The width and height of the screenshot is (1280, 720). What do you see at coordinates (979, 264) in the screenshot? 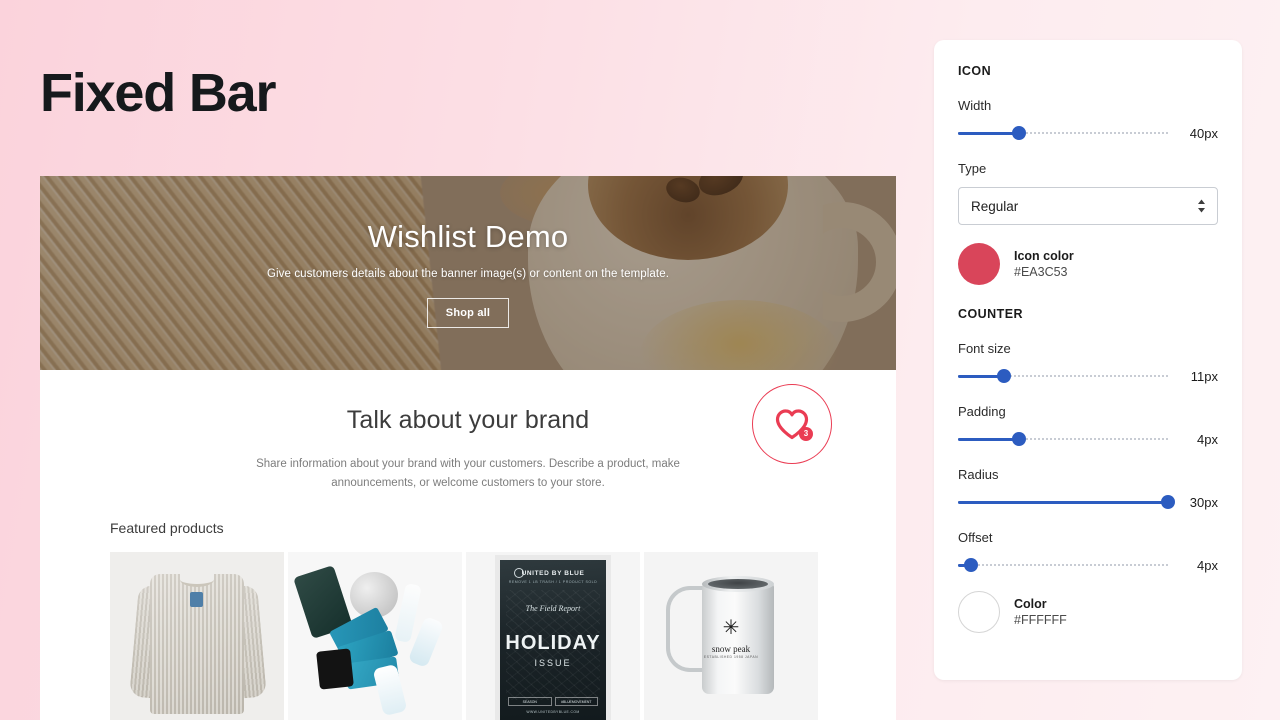
I see `icon-color-swatch` at bounding box center [979, 264].